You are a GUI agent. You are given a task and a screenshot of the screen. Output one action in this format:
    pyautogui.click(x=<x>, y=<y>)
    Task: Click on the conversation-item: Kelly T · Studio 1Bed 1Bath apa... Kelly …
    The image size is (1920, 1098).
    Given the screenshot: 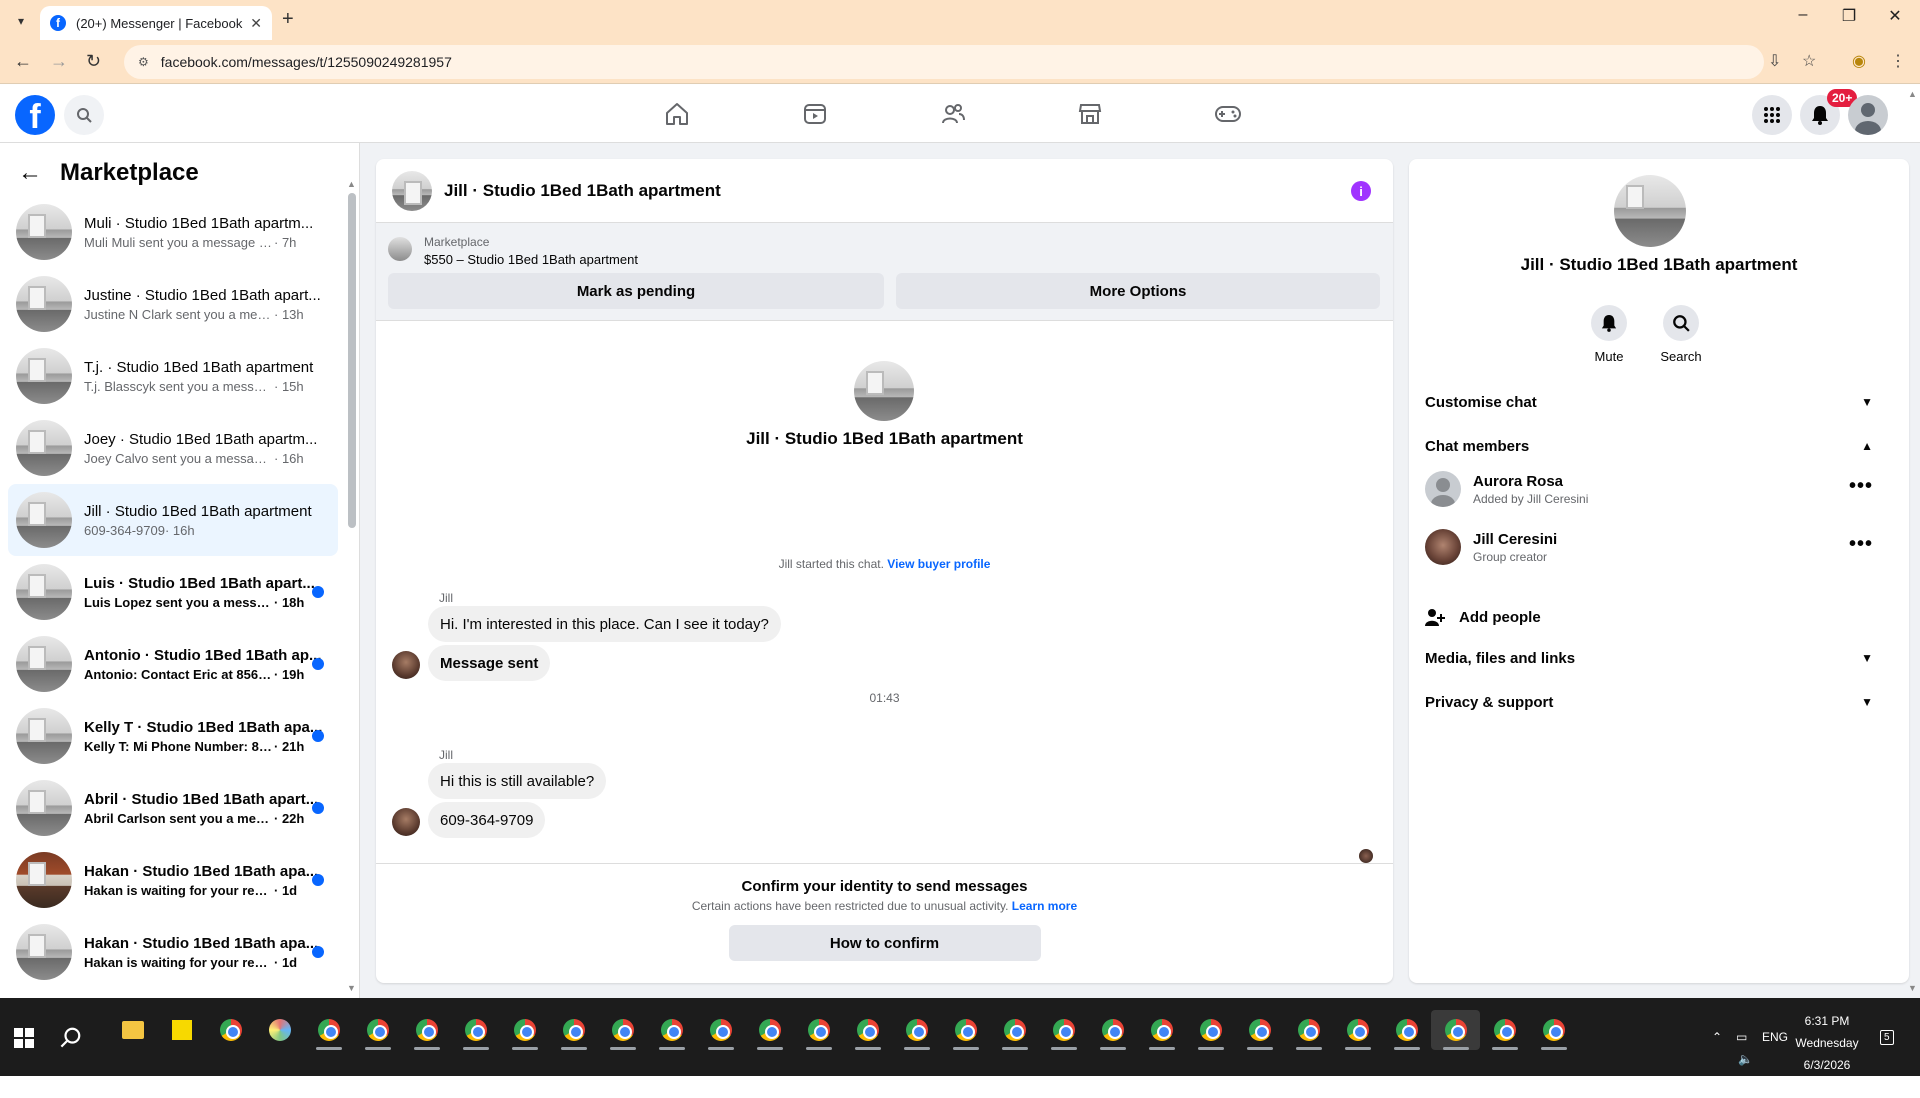 What is the action you would take?
    pyautogui.click(x=173, y=736)
    